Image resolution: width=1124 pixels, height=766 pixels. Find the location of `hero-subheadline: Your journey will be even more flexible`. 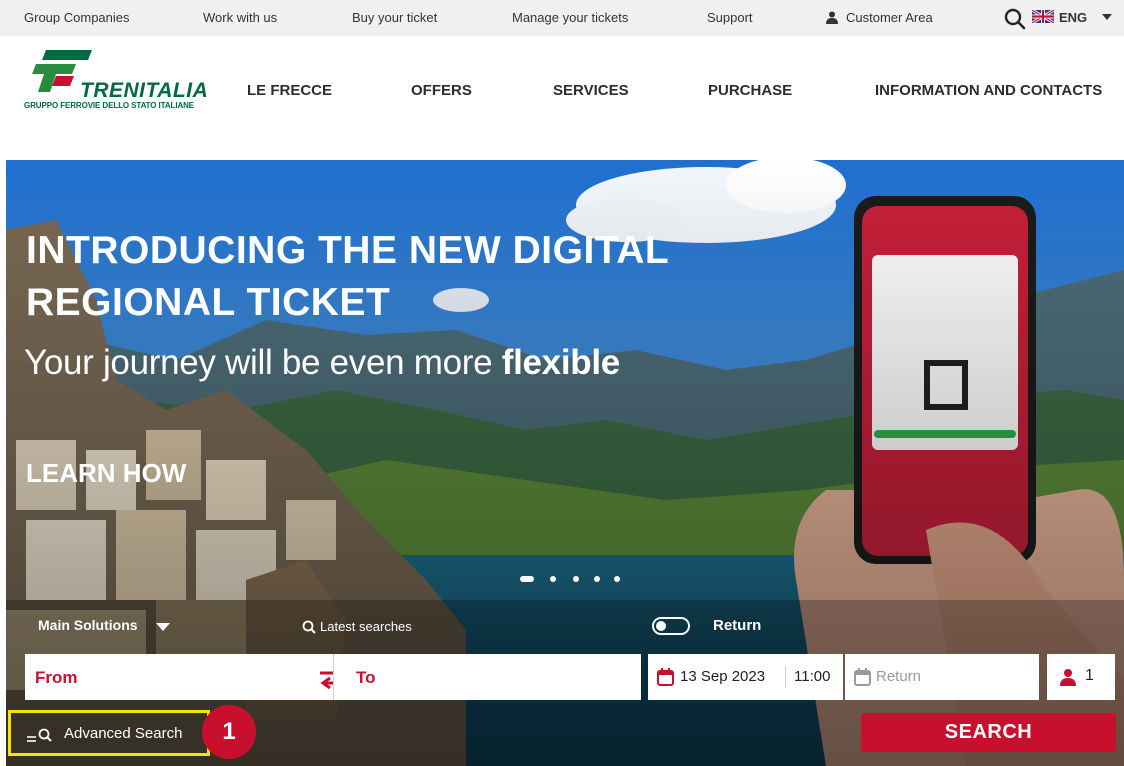

hero-subheadline: Your journey will be even more flexible is located at coordinates (322, 363).